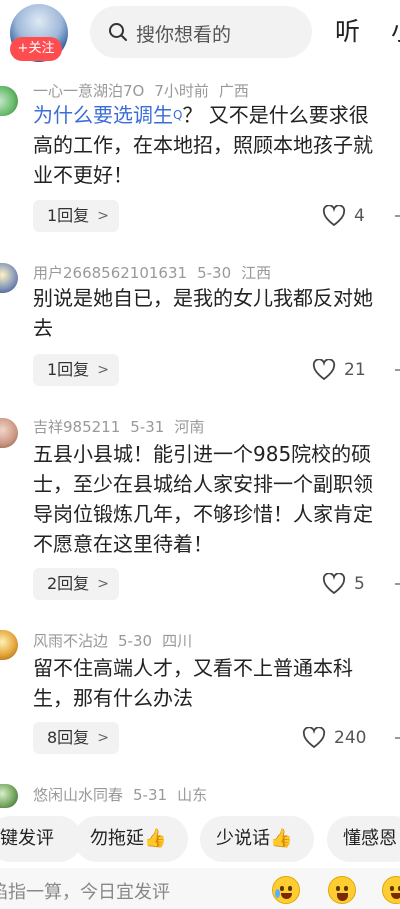 The image size is (400, 909). What do you see at coordinates (339, 370) in the screenshot?
I see `like-button: 21` at bounding box center [339, 370].